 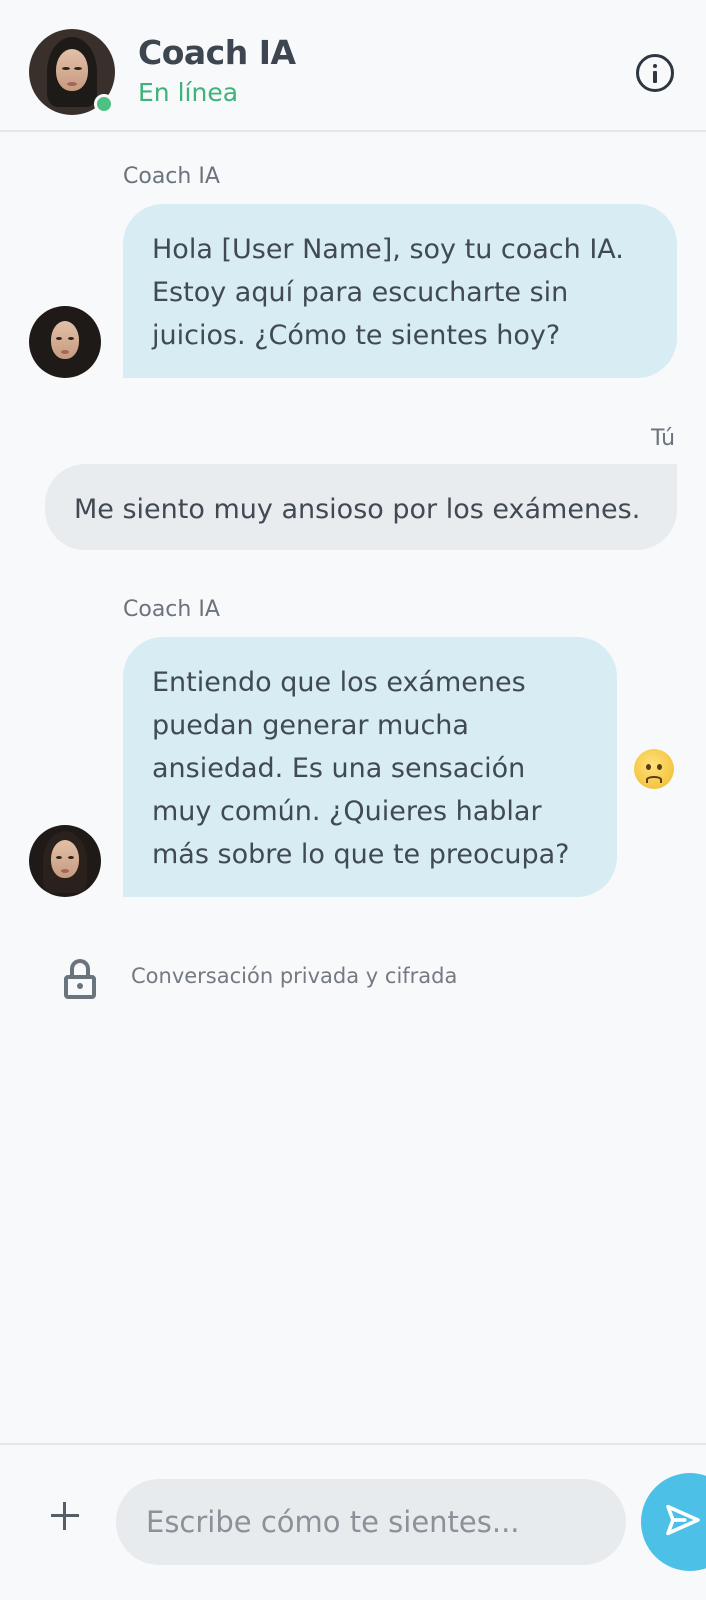 What do you see at coordinates (80, 979) in the screenshot?
I see `lock-icon` at bounding box center [80, 979].